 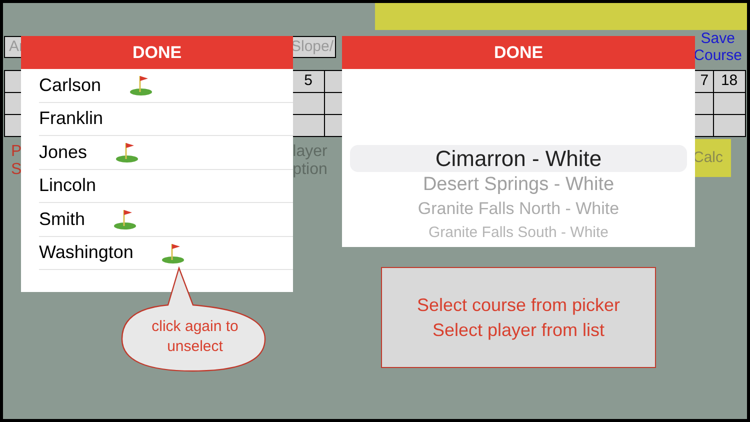 I want to click on callout-text: click again to unselect, so click(x=195, y=337).